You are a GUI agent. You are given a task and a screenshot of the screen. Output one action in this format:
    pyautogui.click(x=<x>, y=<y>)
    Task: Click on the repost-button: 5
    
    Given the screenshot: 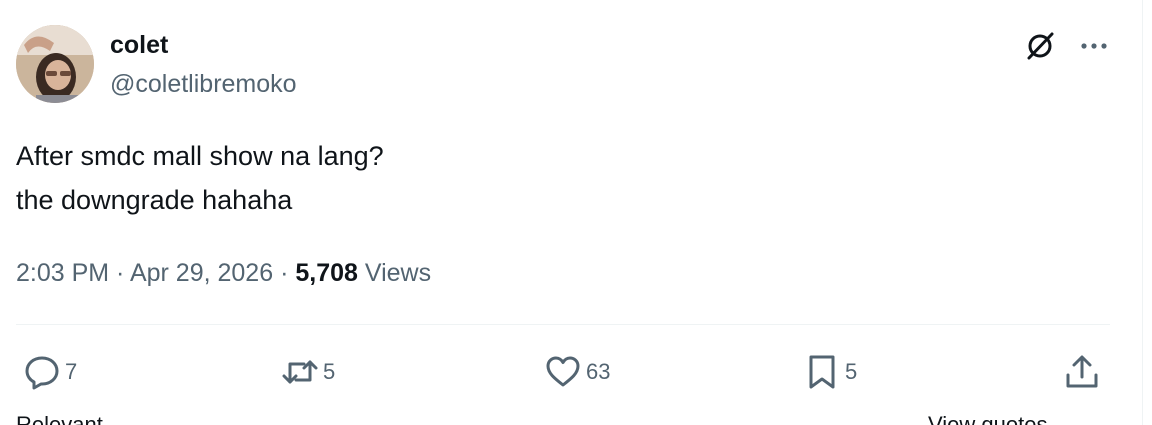 What is the action you would take?
    pyautogui.click(x=307, y=372)
    